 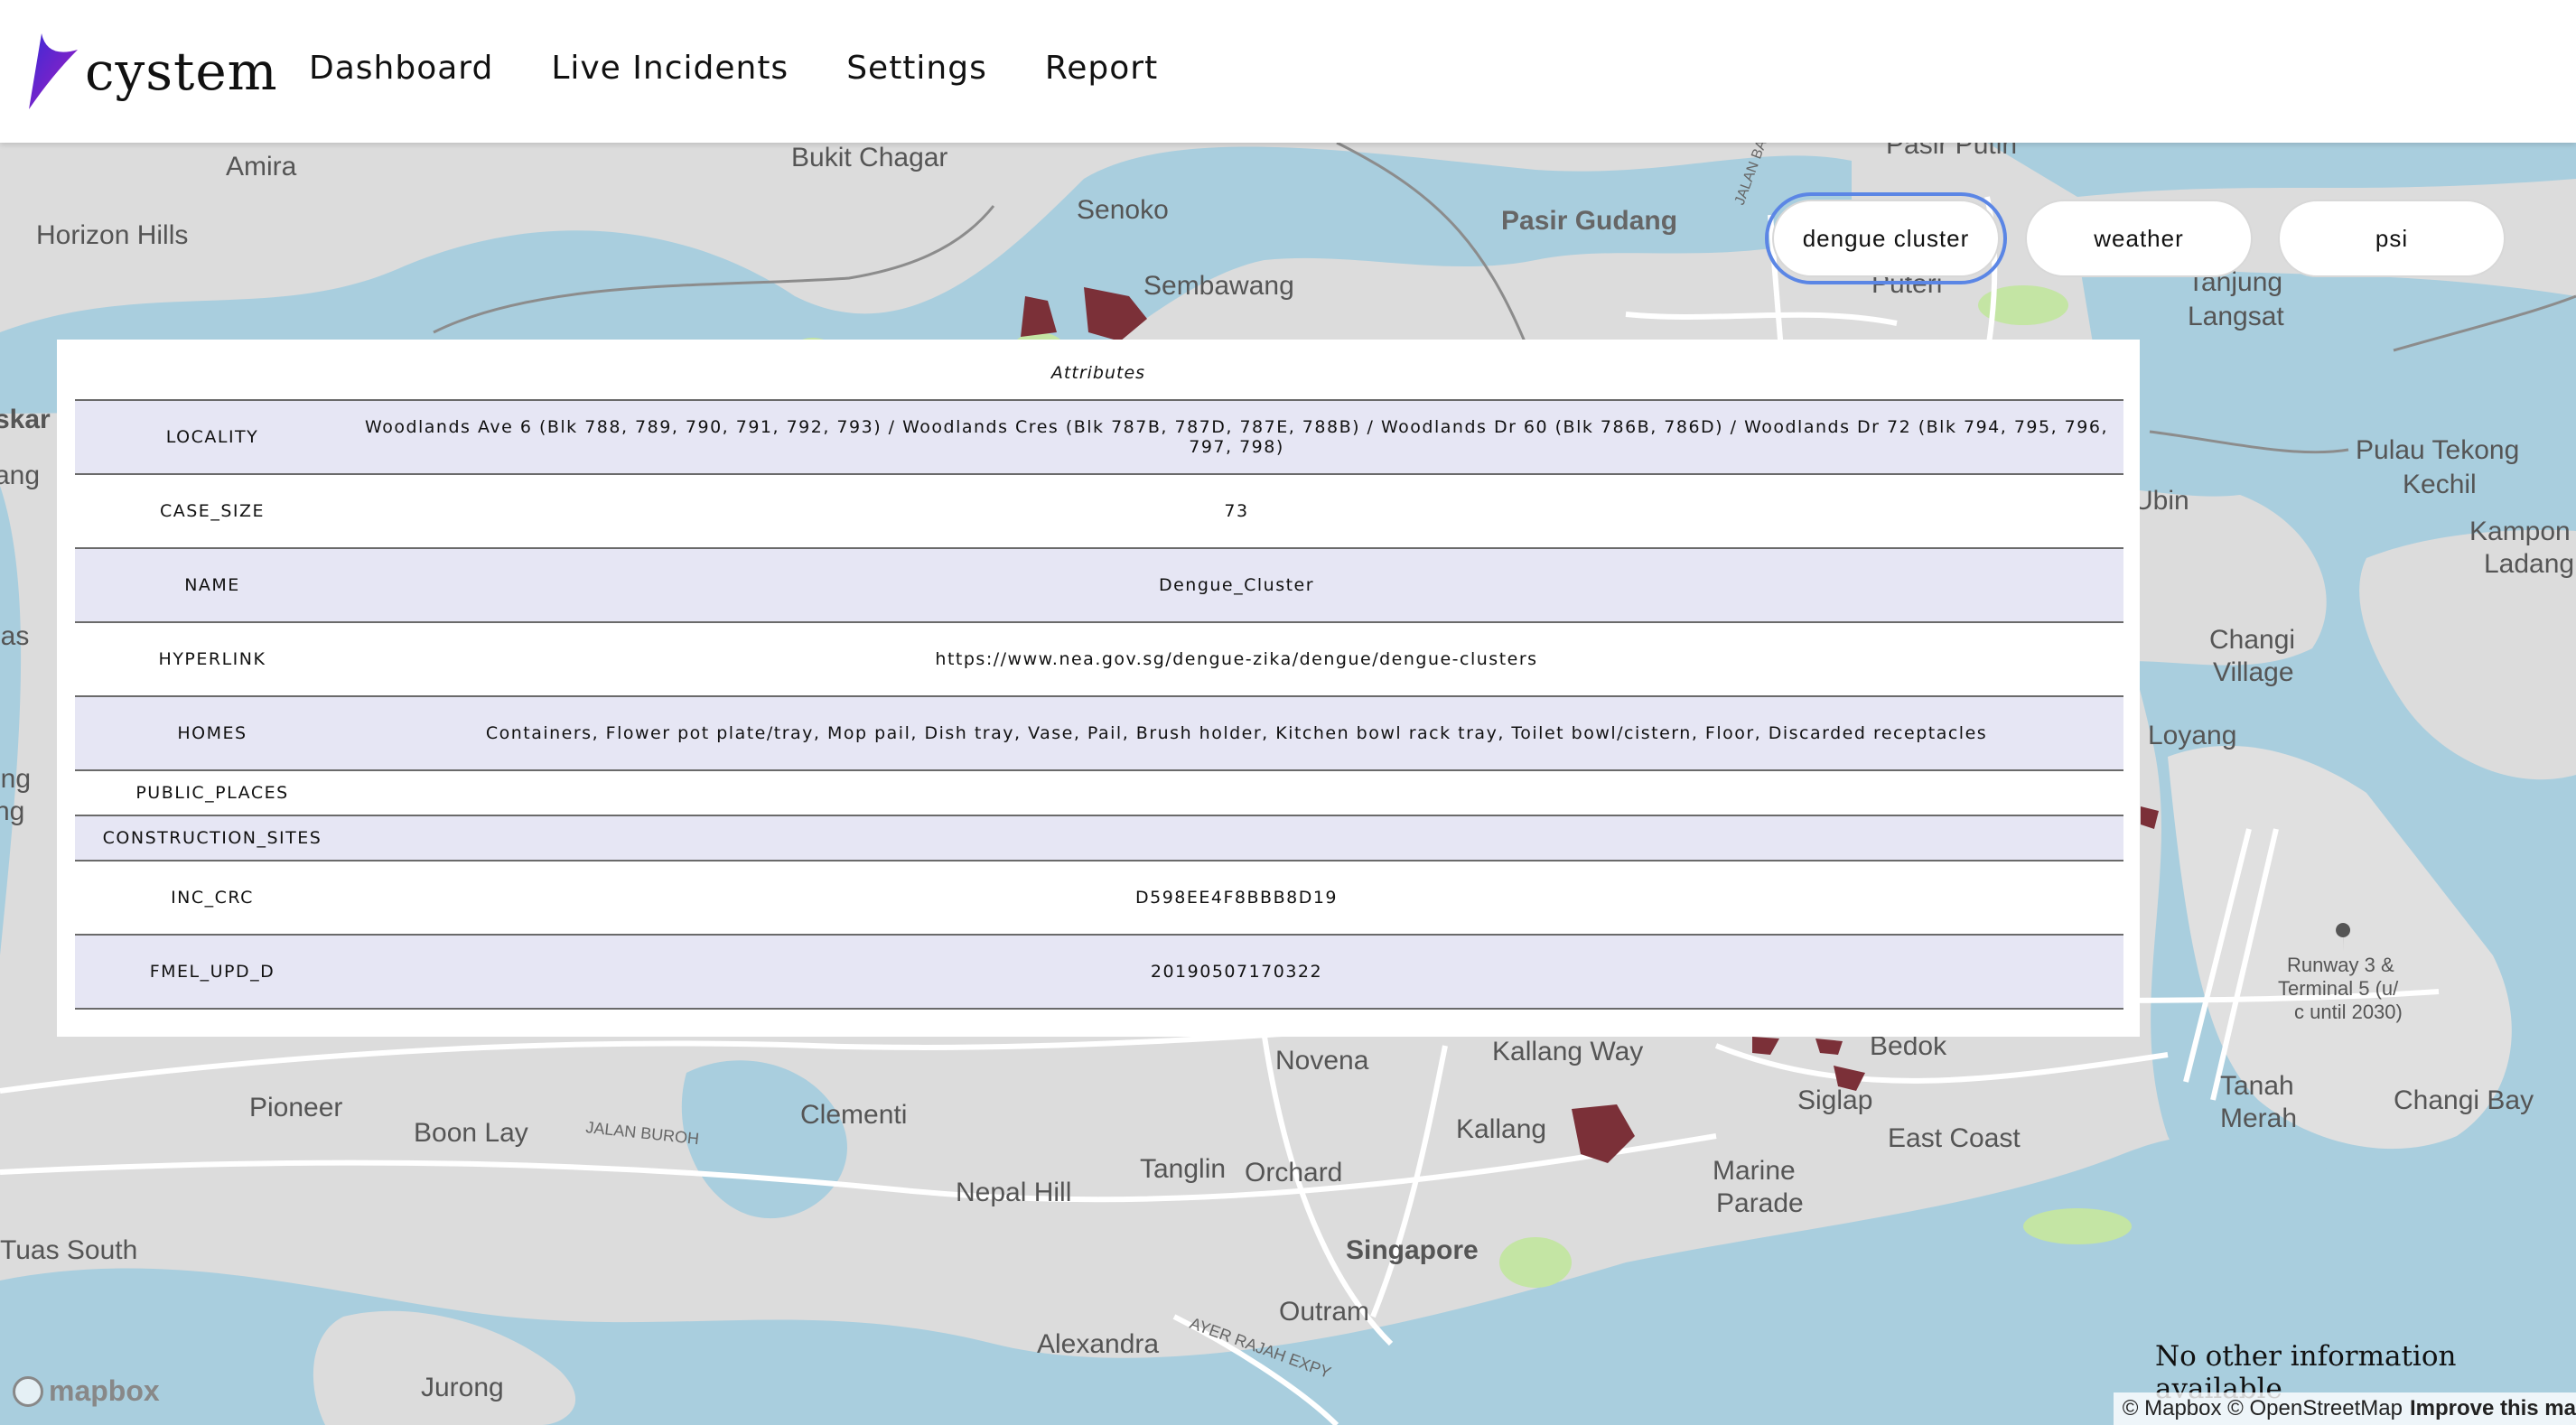 I want to click on map-label-ladang: Ladang, so click(x=2529, y=564).